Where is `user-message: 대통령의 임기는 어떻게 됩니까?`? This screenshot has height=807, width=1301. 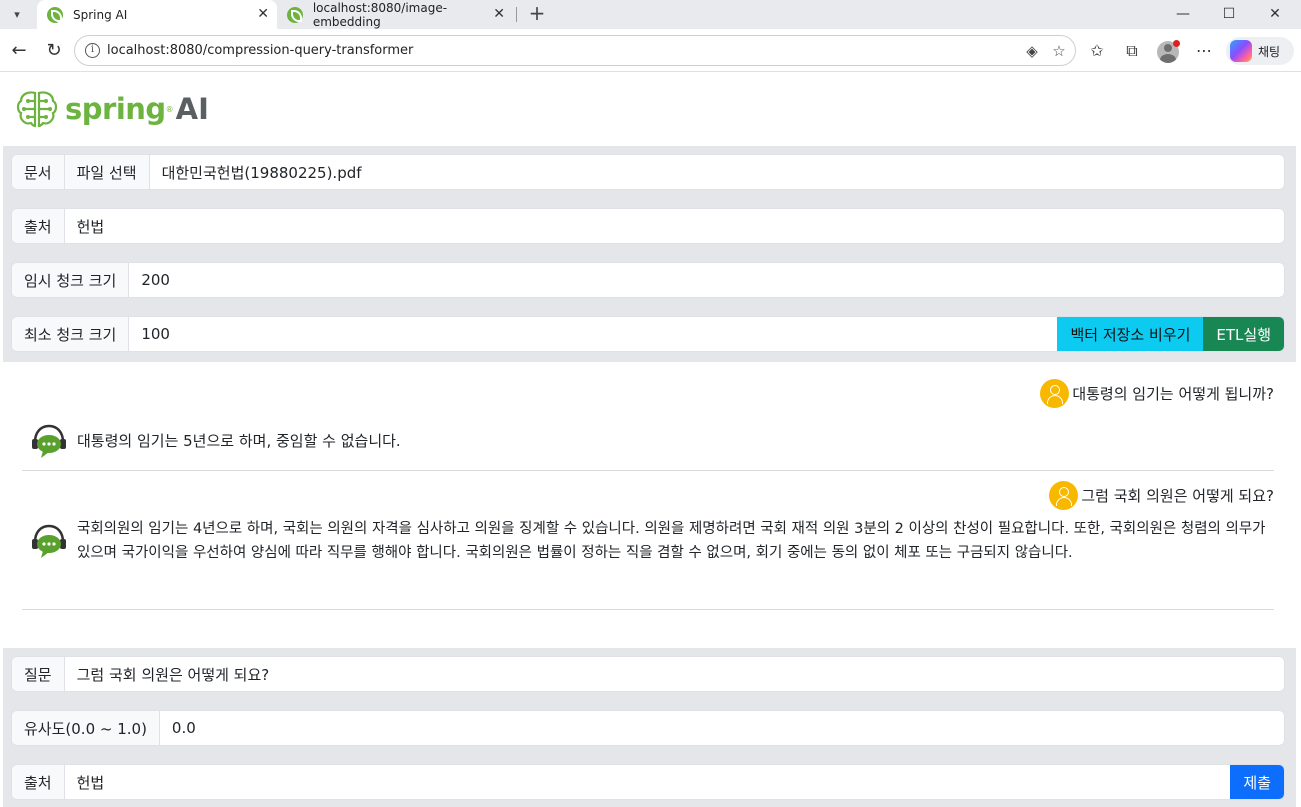
user-message: 대통령의 임기는 어떻게 됩니까? is located at coordinates (1157, 393).